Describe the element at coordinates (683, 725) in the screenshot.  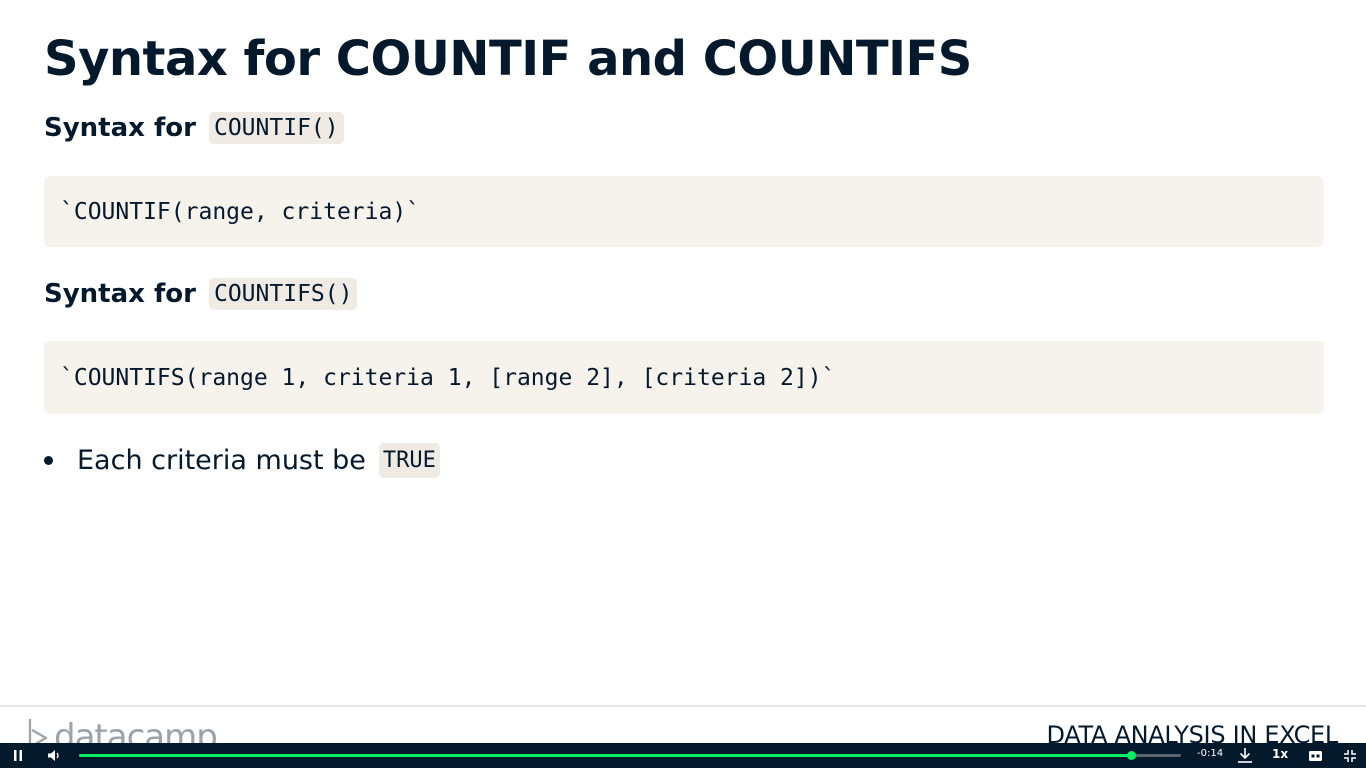
I see `slide-footer: datacamp DATA ANALYSIS IN EXCEL` at that location.